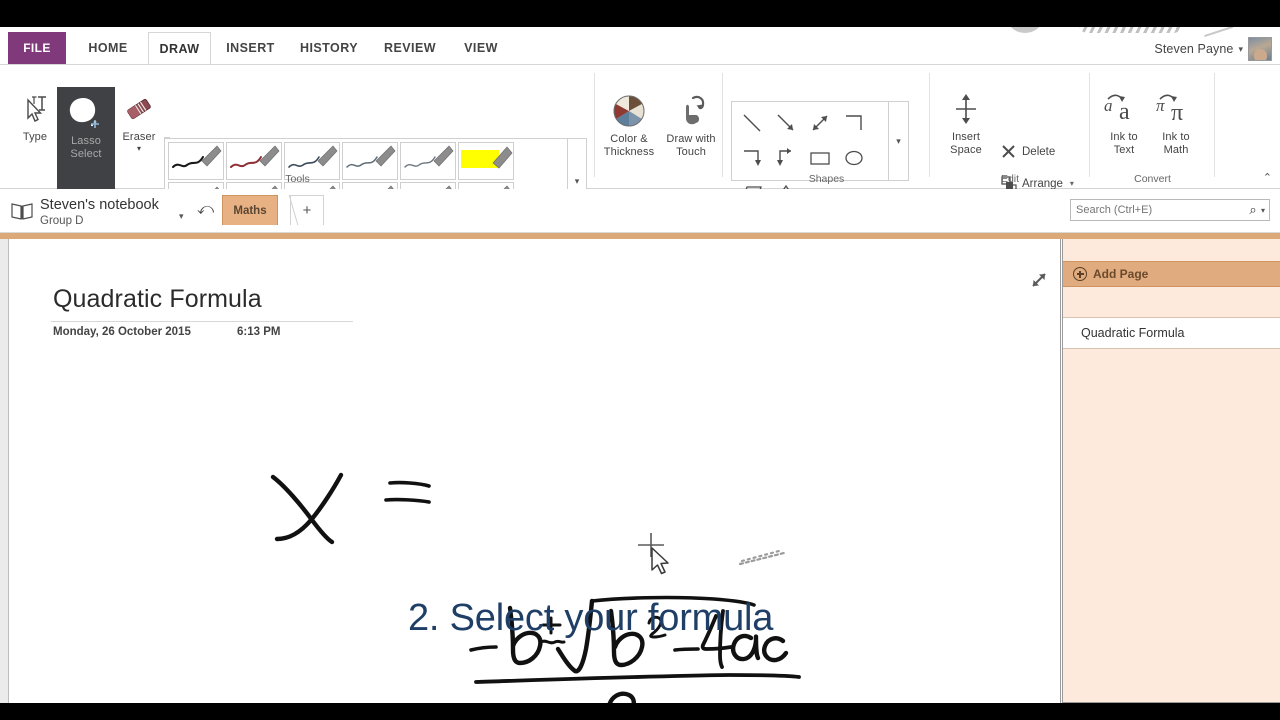 This screenshot has width=1280, height=720. What do you see at coordinates (108, 48) in the screenshot?
I see `tab-home: HOME` at bounding box center [108, 48].